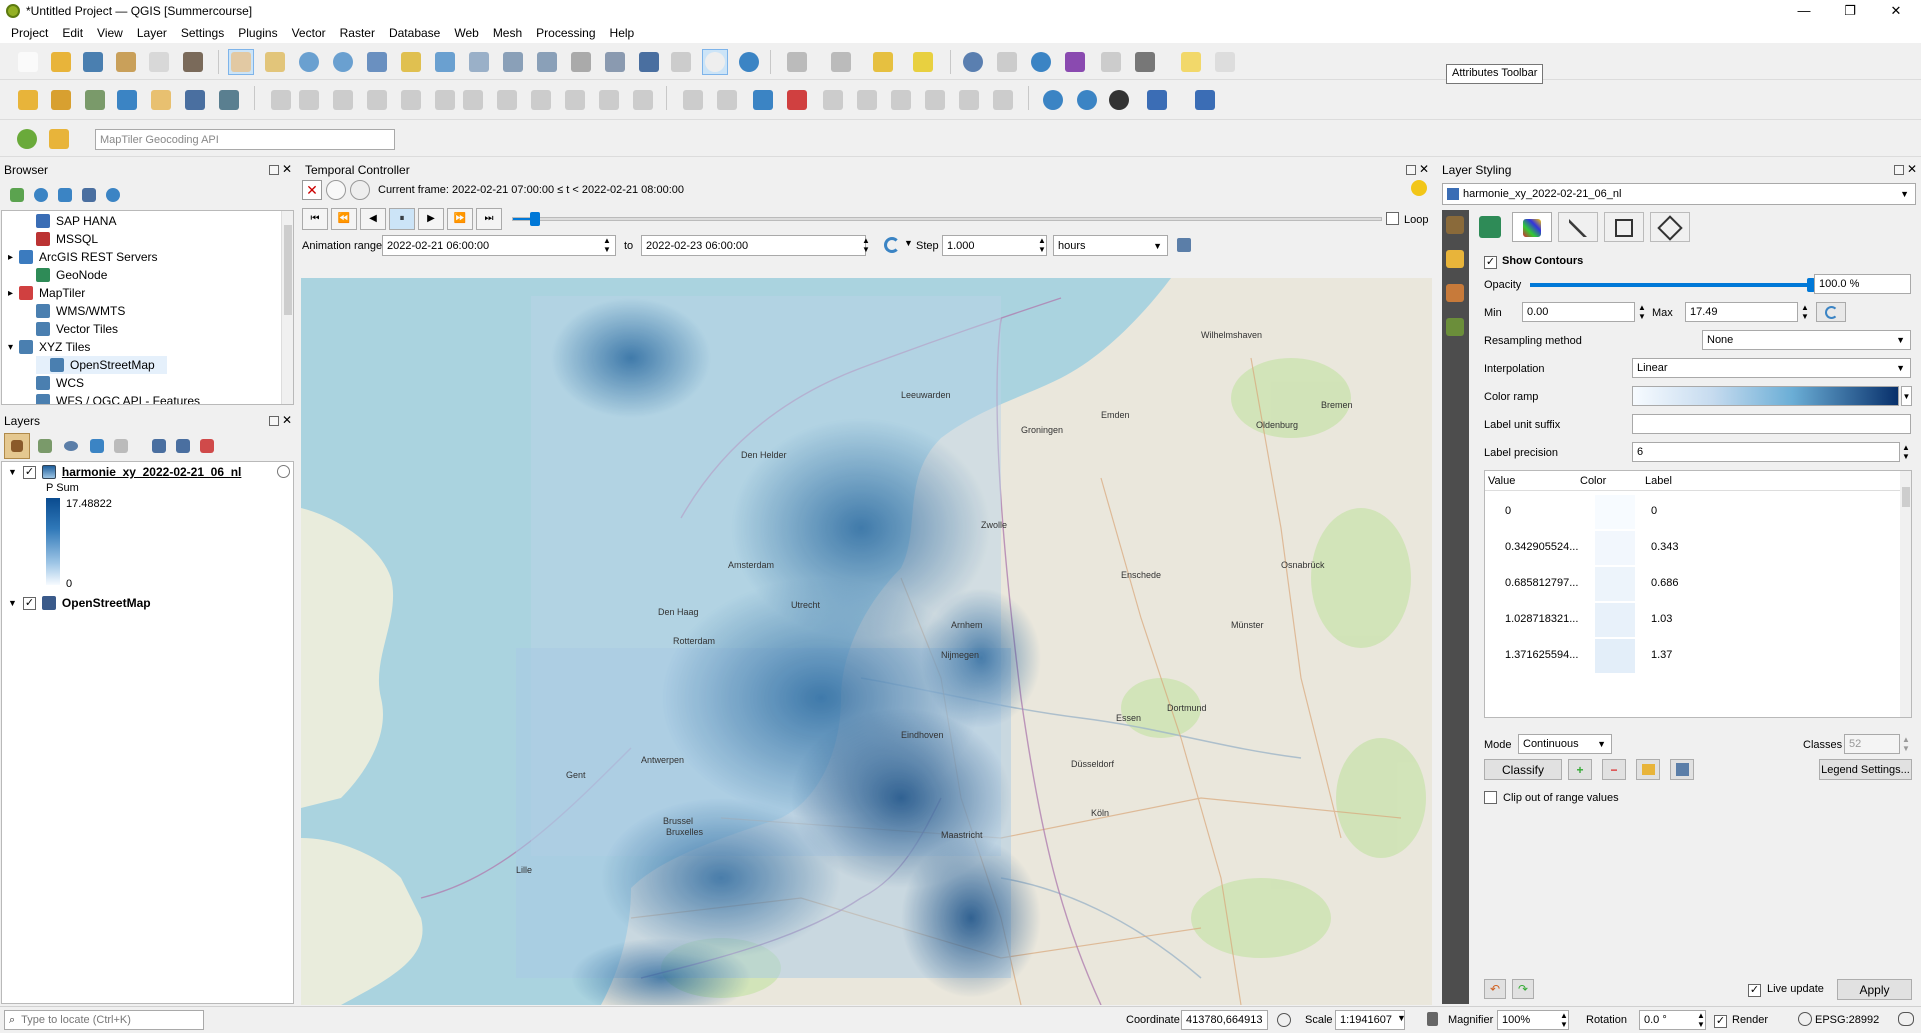 The height and width of the screenshot is (1033, 1921). I want to click on crs-label: EPSG:28992, so click(1847, 1020).